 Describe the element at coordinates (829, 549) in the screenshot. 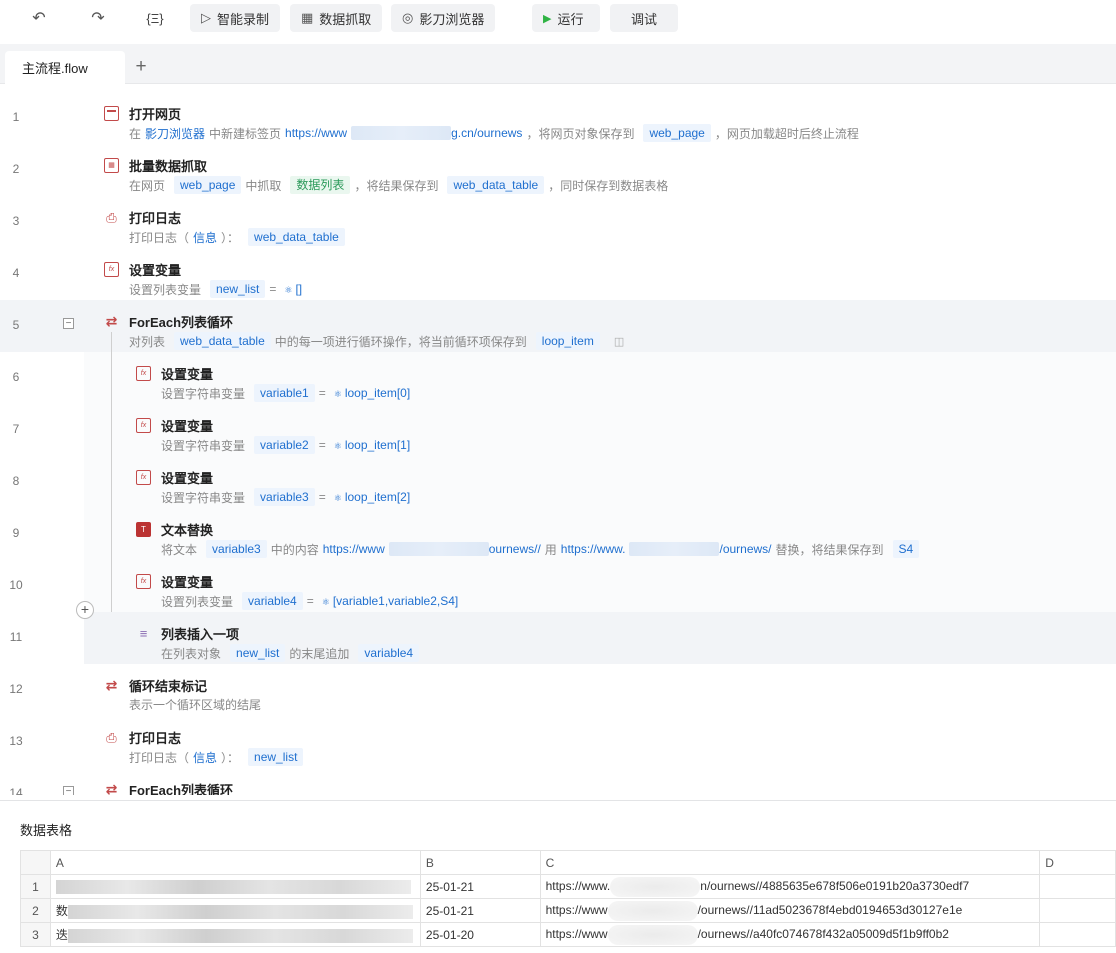

I see `desc-text: 替换，将结果保存到` at that location.